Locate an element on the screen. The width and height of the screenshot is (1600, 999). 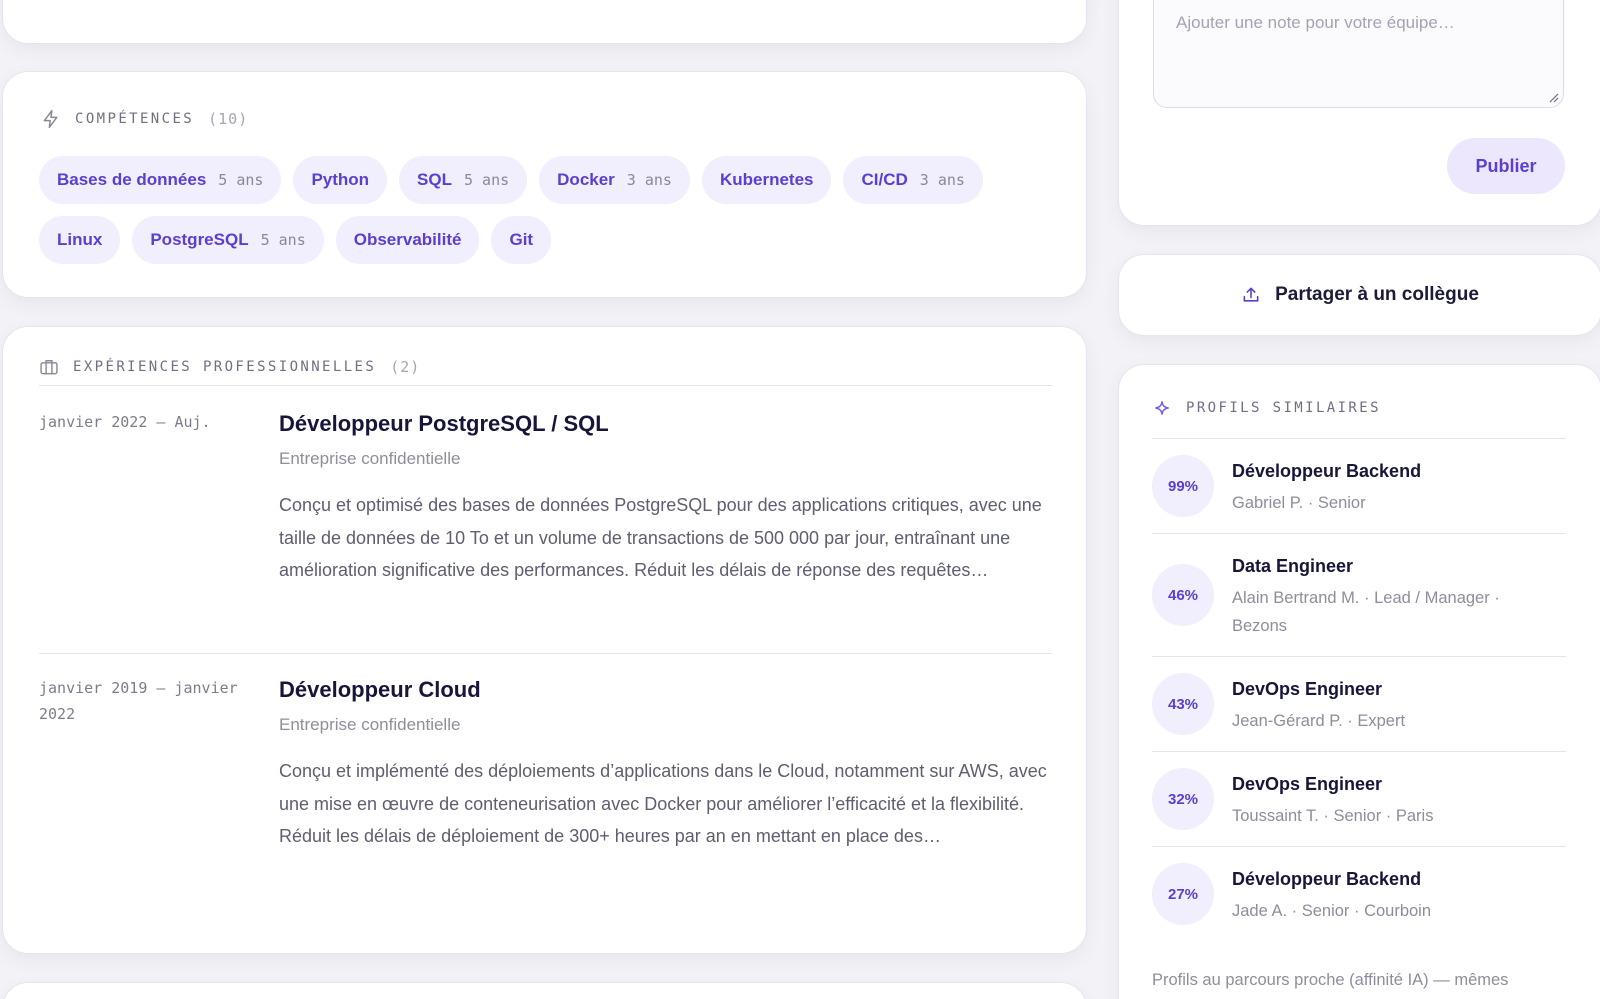
skill-name: Python is located at coordinates (340, 179).